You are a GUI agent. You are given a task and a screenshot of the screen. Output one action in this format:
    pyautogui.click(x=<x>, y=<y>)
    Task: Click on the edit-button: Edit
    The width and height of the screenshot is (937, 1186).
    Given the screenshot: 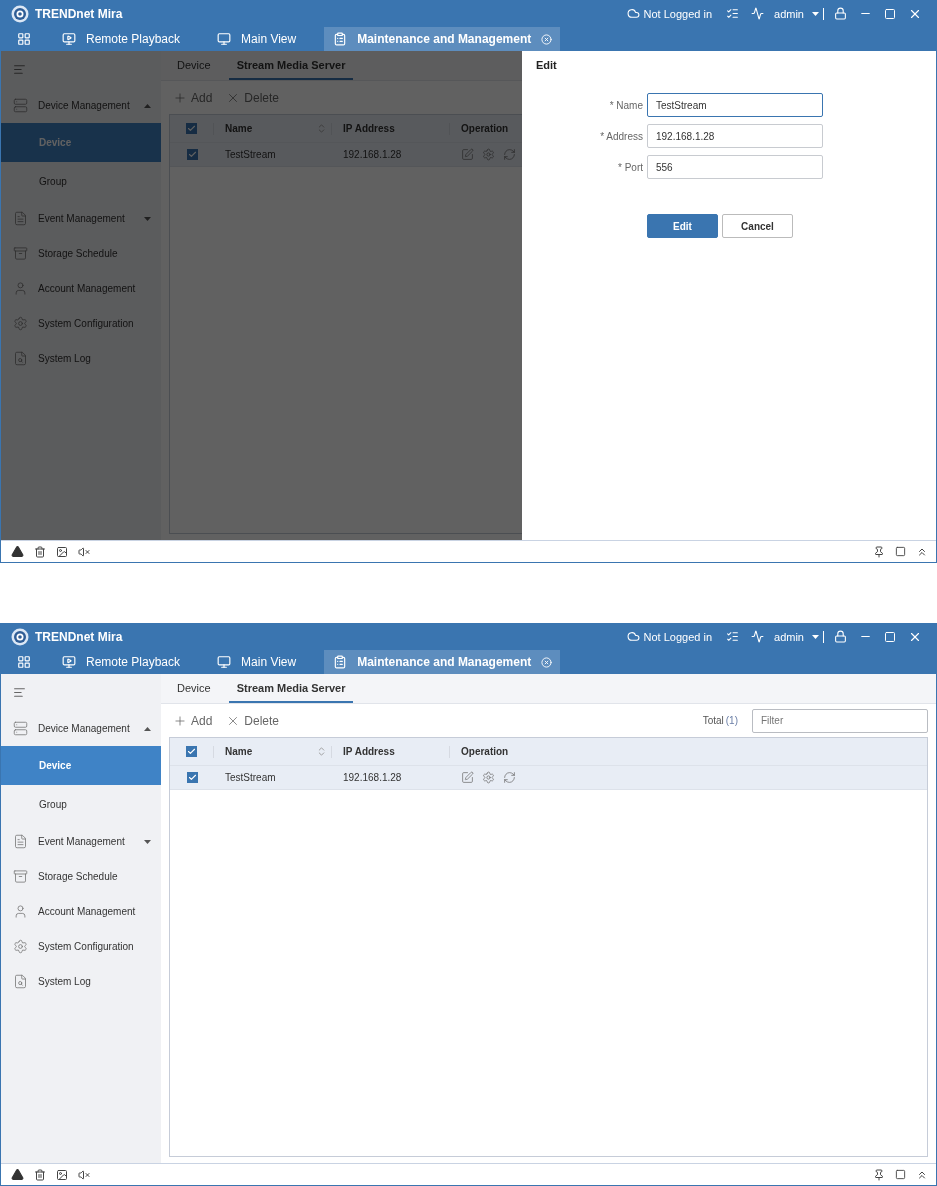 What is the action you would take?
    pyautogui.click(x=682, y=226)
    